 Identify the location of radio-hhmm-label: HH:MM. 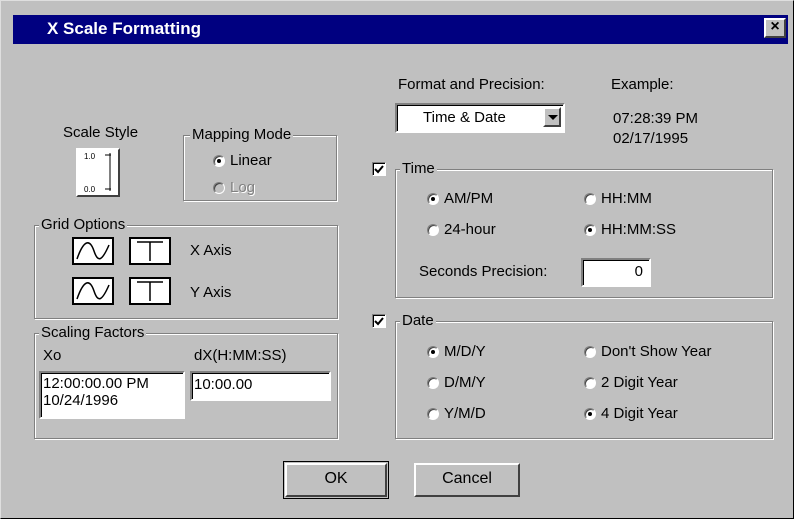
(626, 198).